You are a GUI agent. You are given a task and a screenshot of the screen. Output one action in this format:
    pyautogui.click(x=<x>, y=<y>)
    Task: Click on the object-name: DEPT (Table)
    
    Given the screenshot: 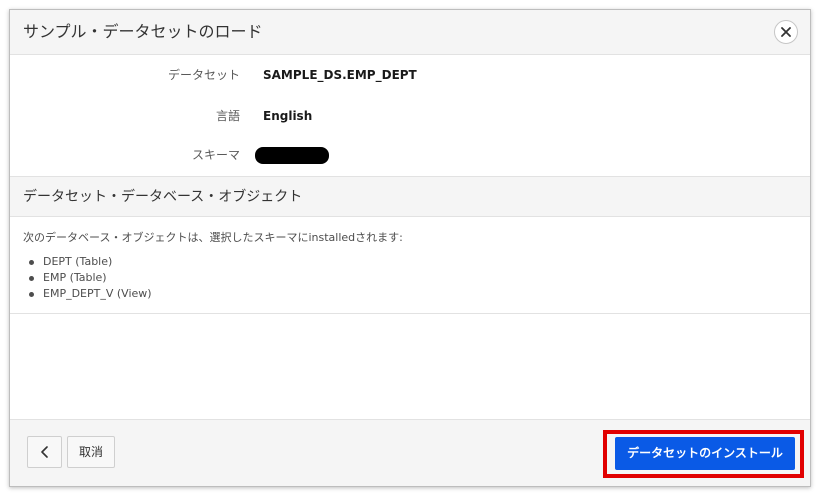 What is the action you would take?
    pyautogui.click(x=78, y=261)
    